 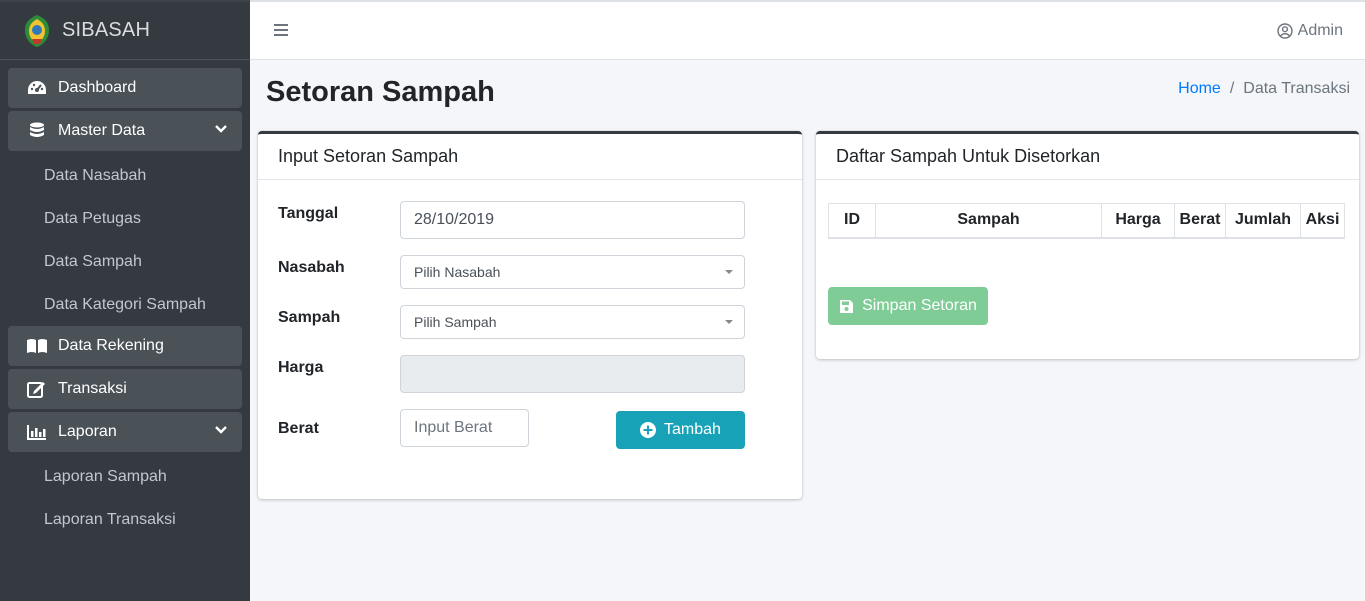 What do you see at coordinates (530, 157) in the screenshot?
I see `card-title: Input Setoran Sampah` at bounding box center [530, 157].